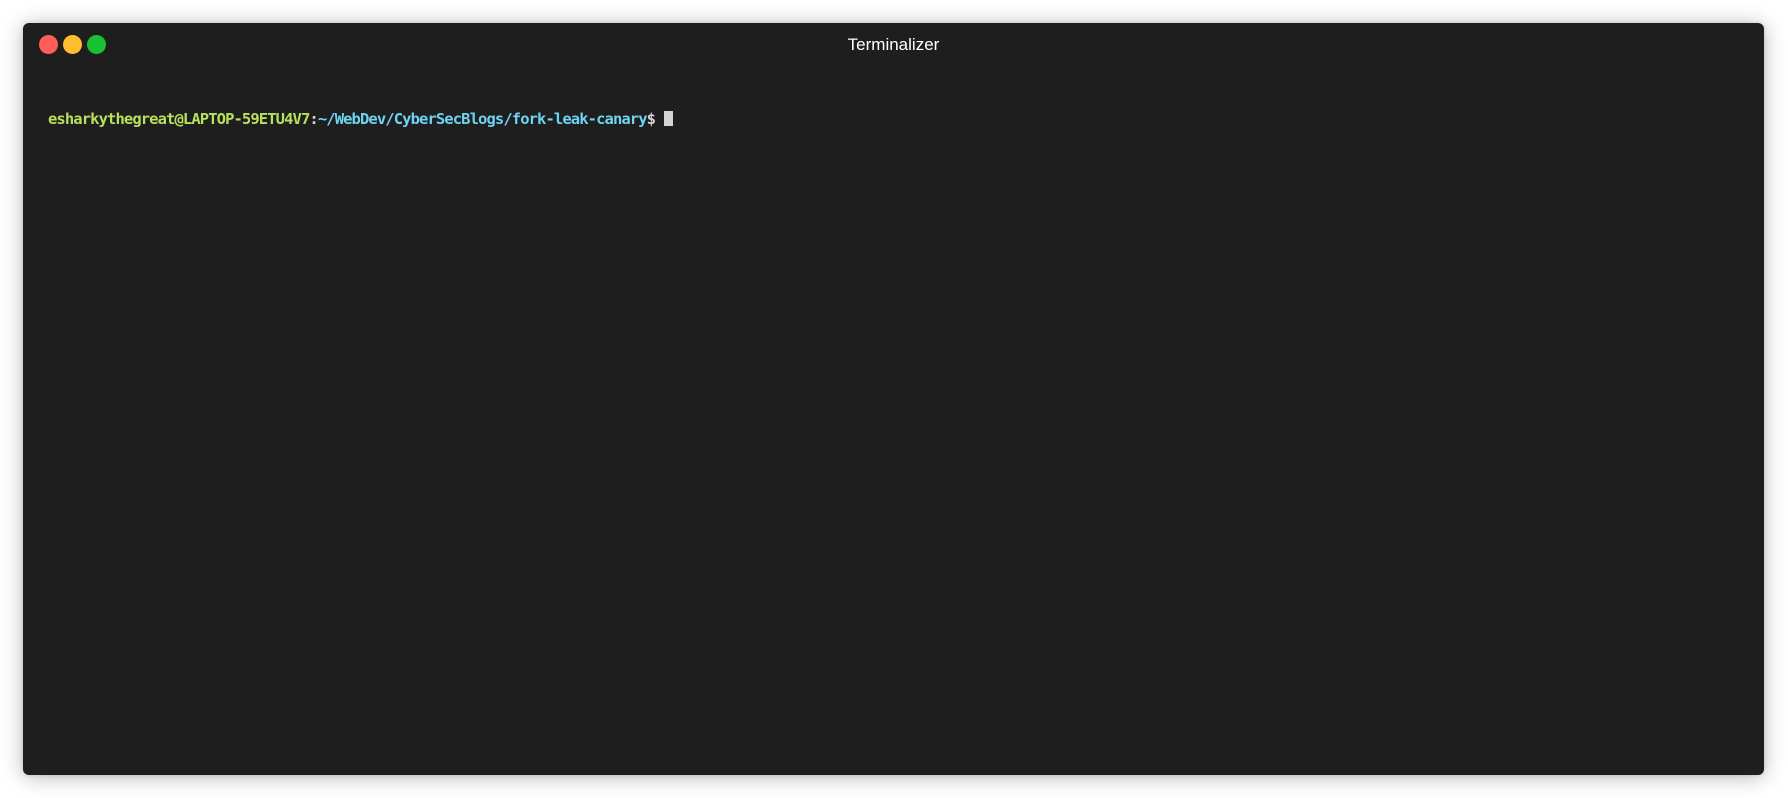 This screenshot has width=1788, height=798. I want to click on window-title: Terminalizer, so click(893, 44).